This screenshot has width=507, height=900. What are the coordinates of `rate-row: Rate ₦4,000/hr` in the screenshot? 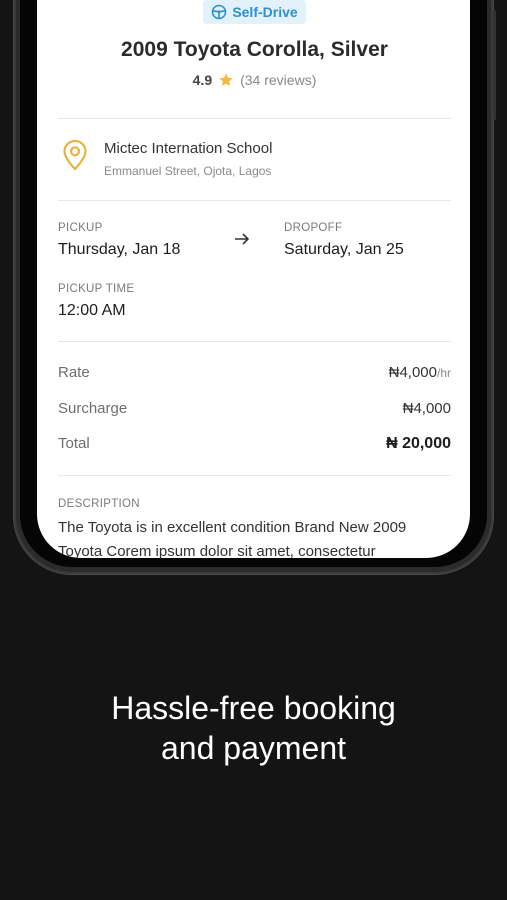 It's located at (254, 372).